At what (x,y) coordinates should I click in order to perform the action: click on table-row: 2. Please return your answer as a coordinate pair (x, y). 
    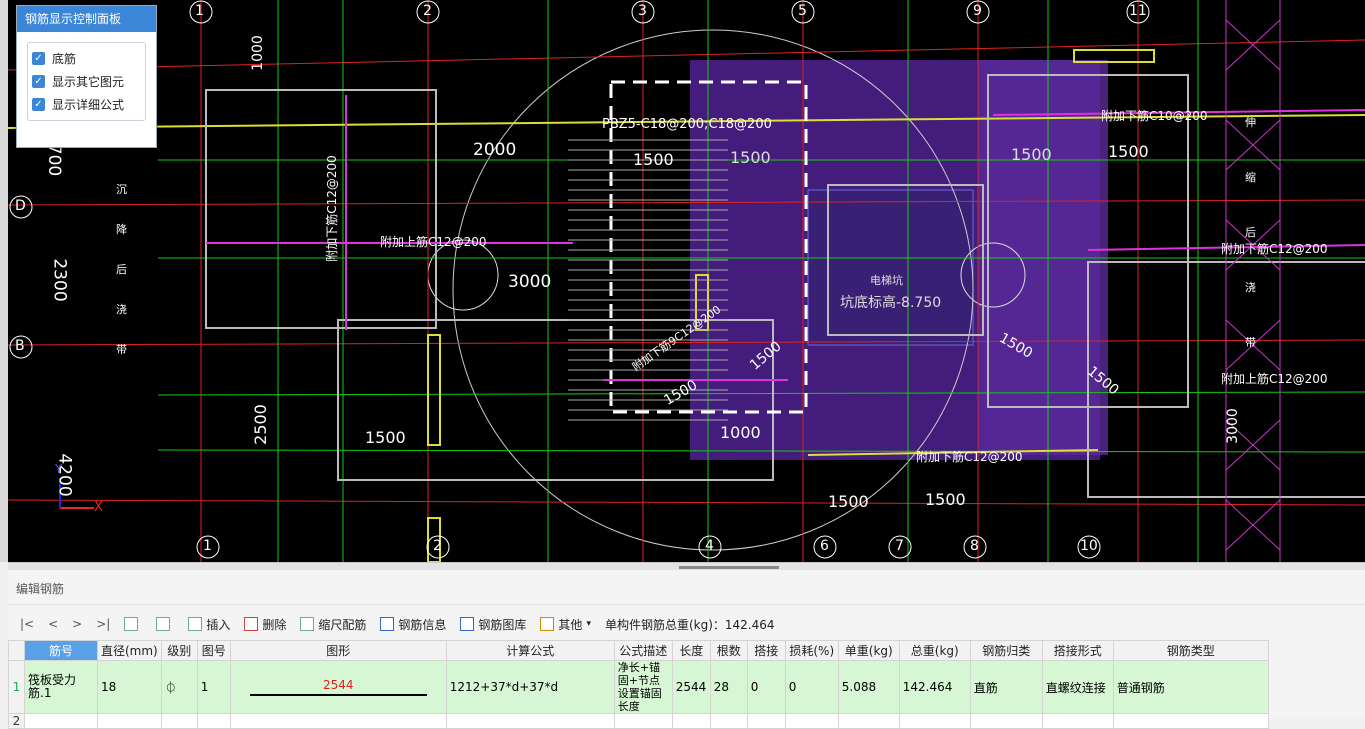
    Looking at the image, I should click on (638, 721).